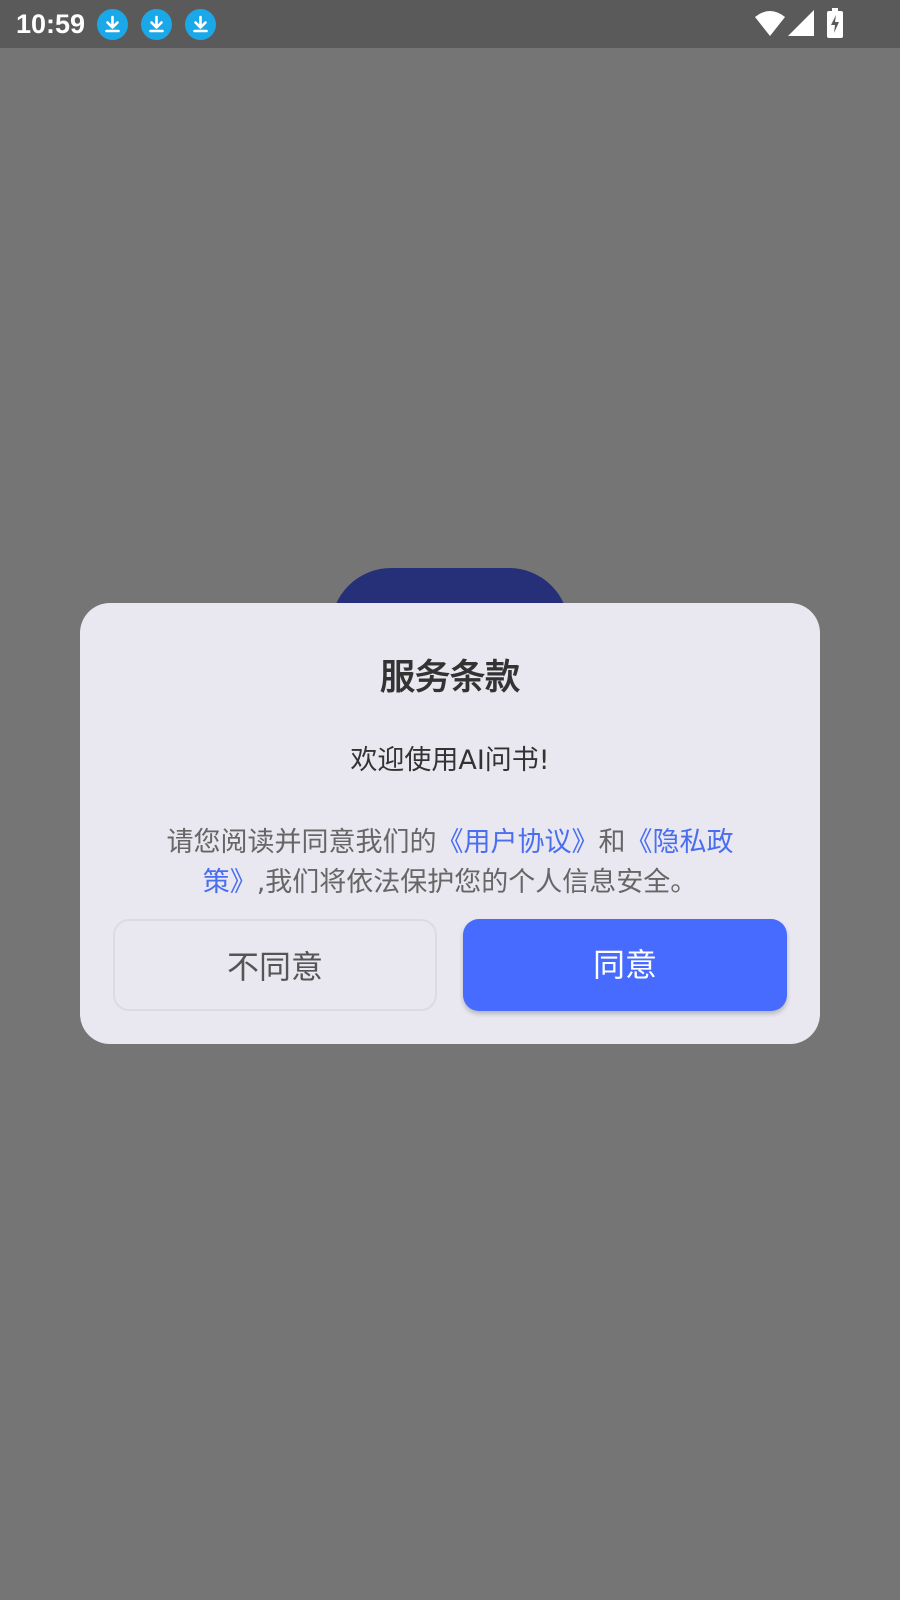 The image size is (900, 1600). Describe the element at coordinates (449, 678) in the screenshot. I see `dialog-title: 服务条款` at that location.